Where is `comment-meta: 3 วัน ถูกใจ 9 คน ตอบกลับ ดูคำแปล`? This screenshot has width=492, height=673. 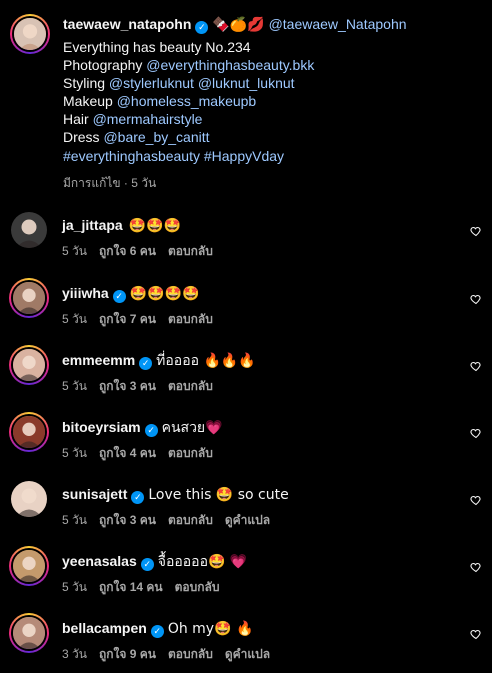 comment-meta: 3 วัน ถูกใจ 9 คน ตอบกลับ ดูคำแปล is located at coordinates (172, 654).